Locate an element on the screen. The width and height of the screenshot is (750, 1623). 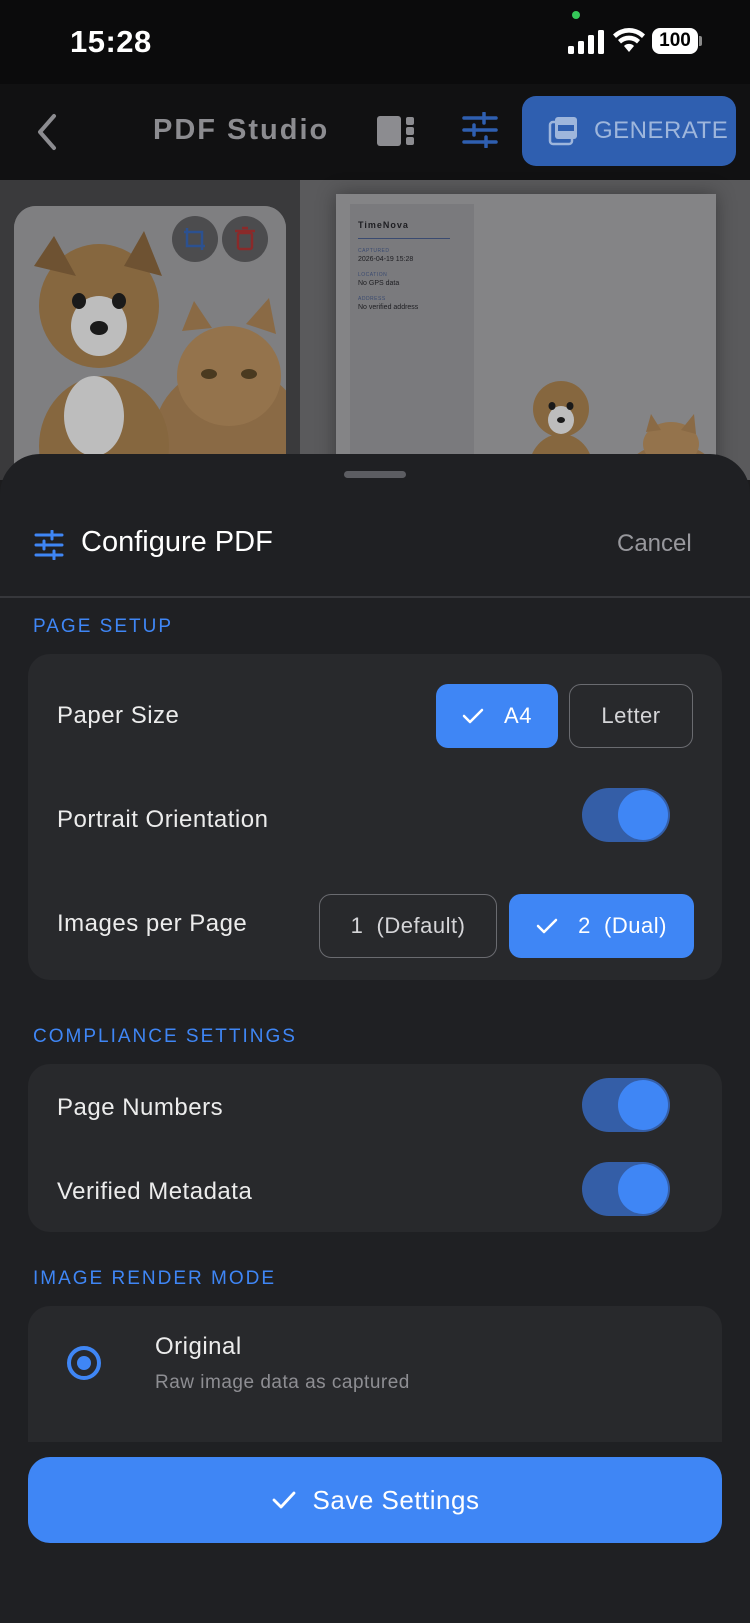
paper-option-a4: A4 is located at coordinates (497, 716).